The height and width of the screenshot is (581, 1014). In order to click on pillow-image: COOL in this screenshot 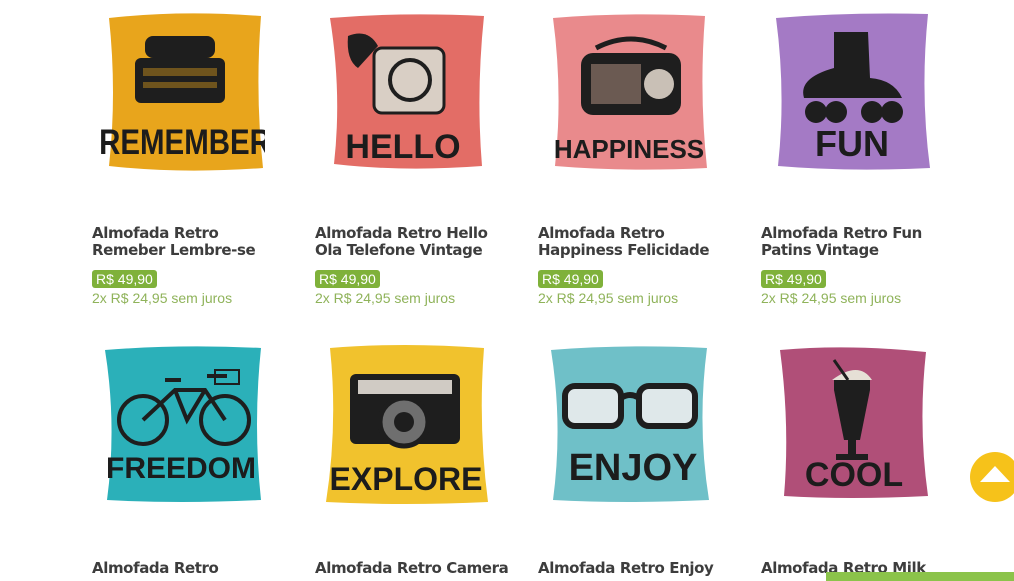, I will do `click(854, 422)`.